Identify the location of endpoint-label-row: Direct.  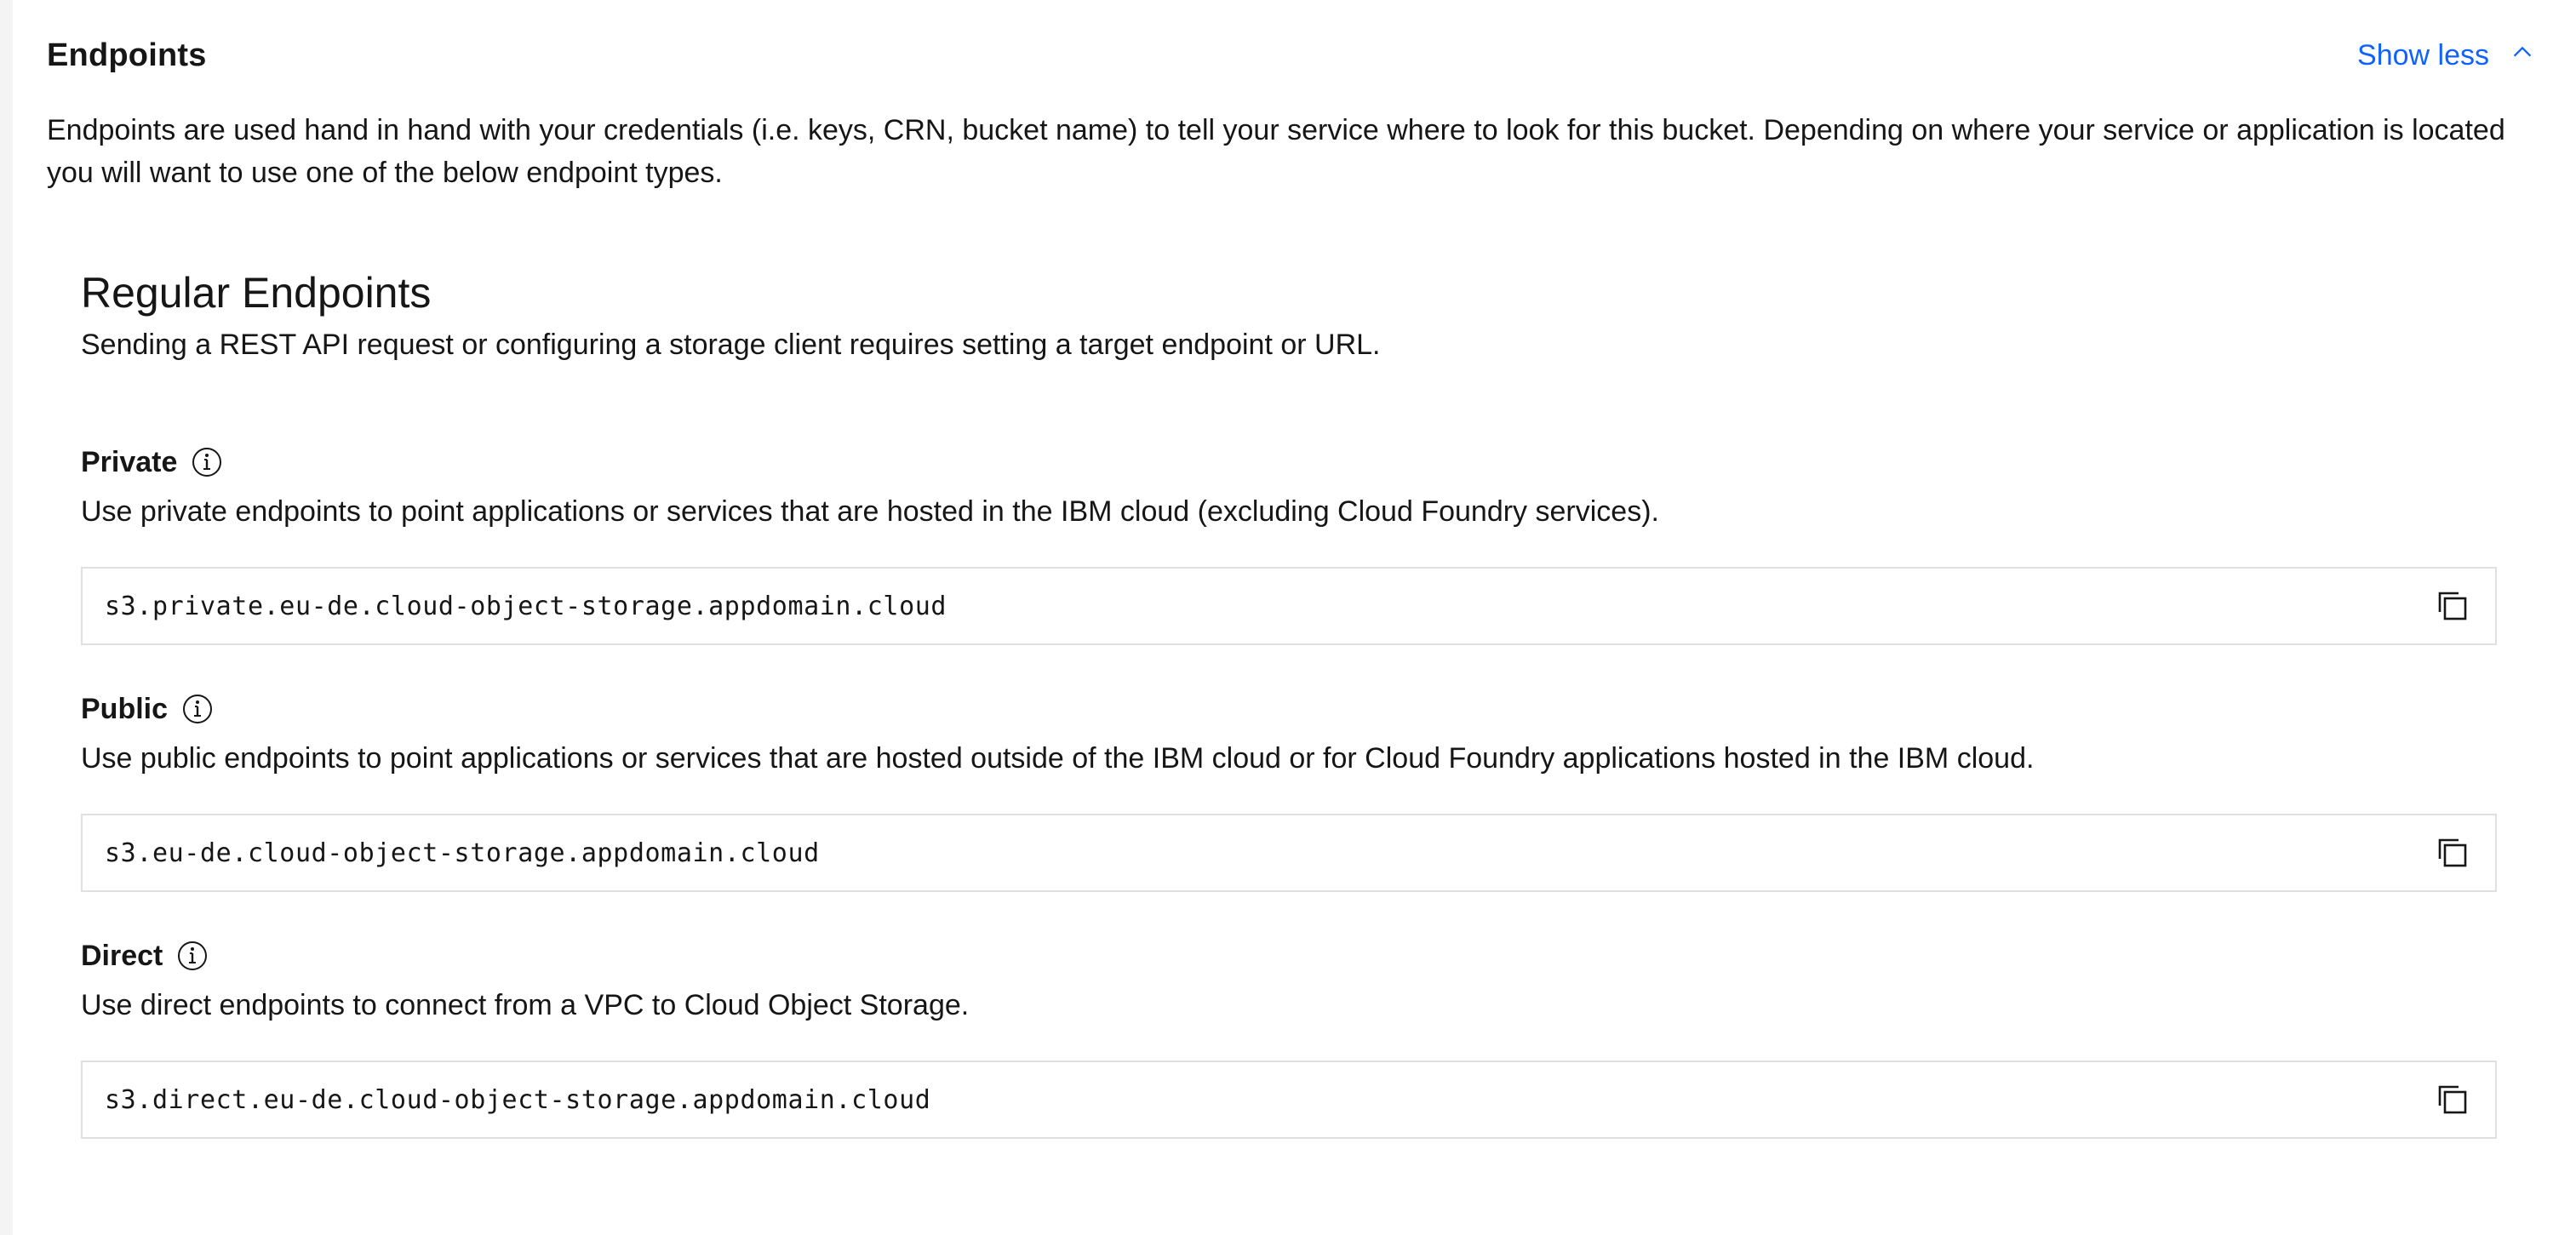
(1289, 956).